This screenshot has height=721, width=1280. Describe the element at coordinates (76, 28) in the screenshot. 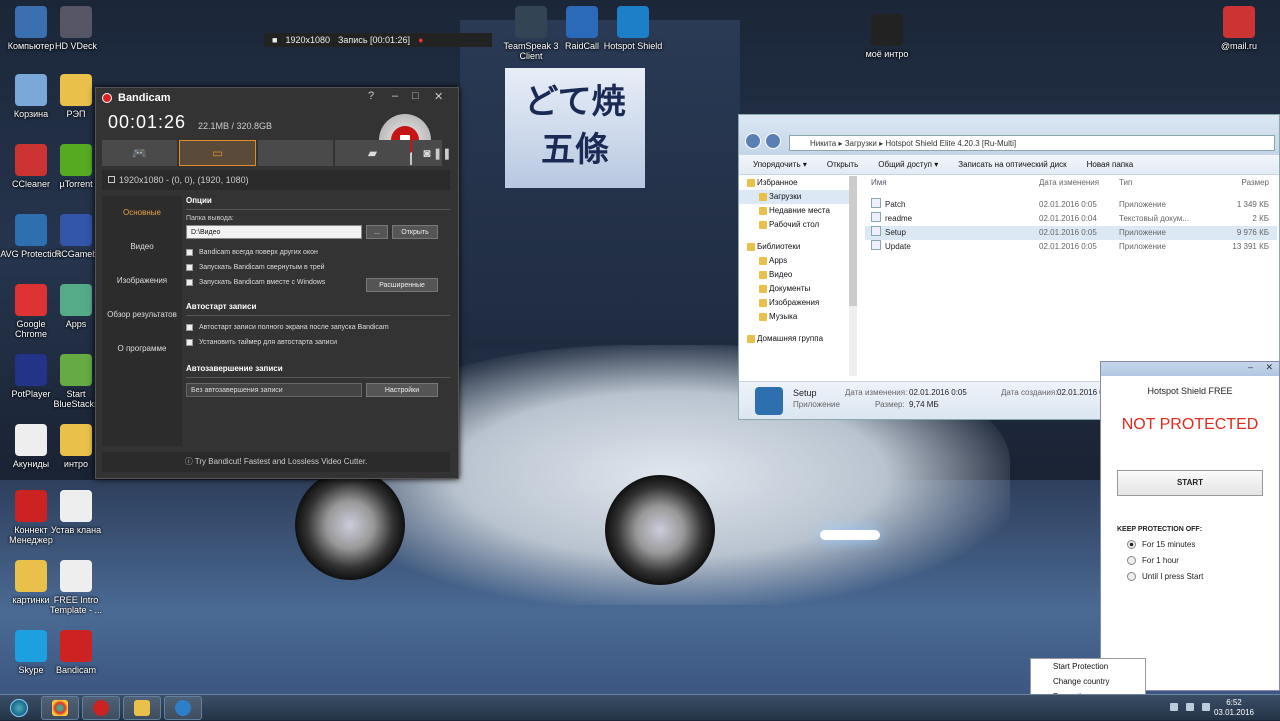

I see `desktop-icon: HD VDeck` at that location.